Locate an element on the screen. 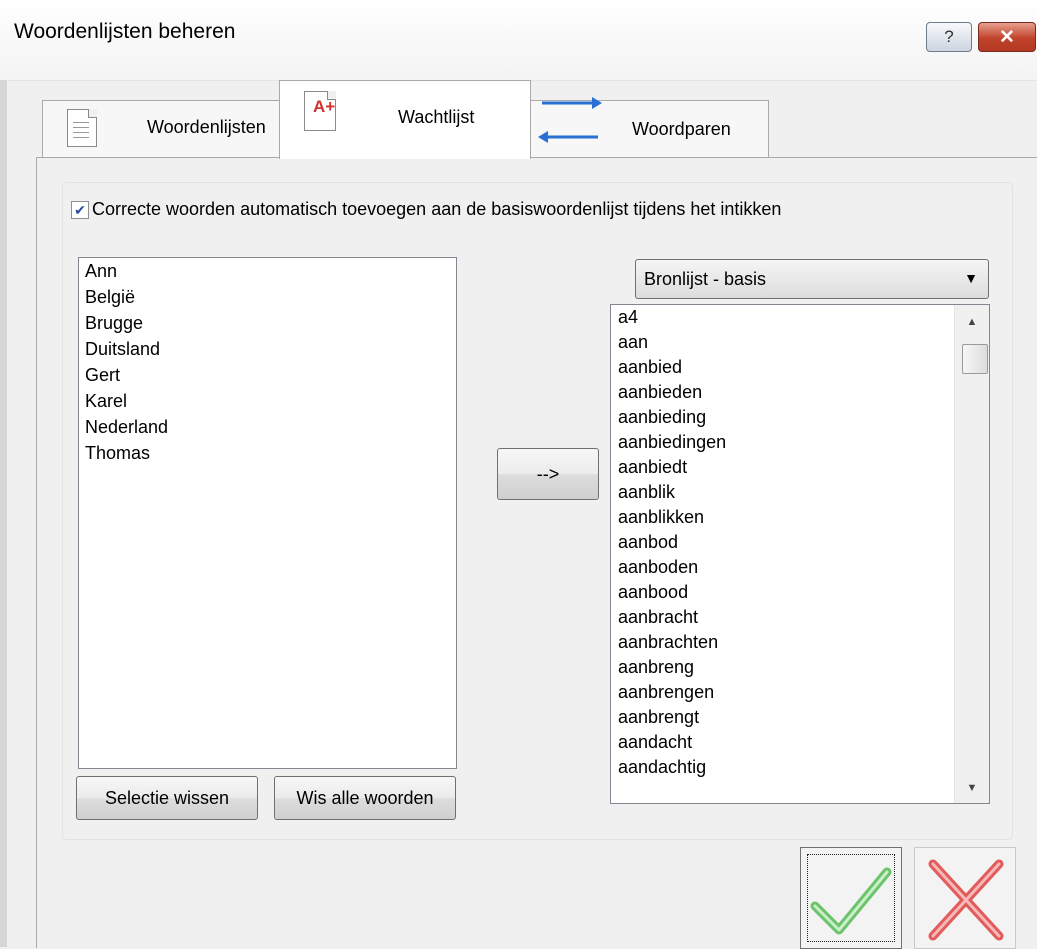 The width and height of the screenshot is (1037, 949). help-button: ? is located at coordinates (949, 37).